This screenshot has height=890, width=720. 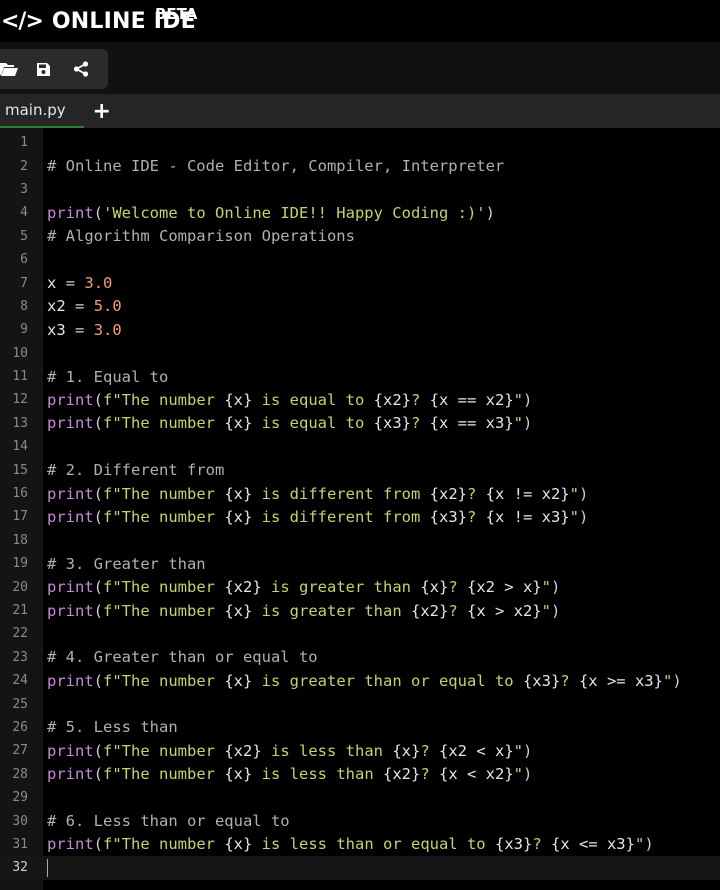 I want to click on line-code: # 2. Different from, so click(x=136, y=470).